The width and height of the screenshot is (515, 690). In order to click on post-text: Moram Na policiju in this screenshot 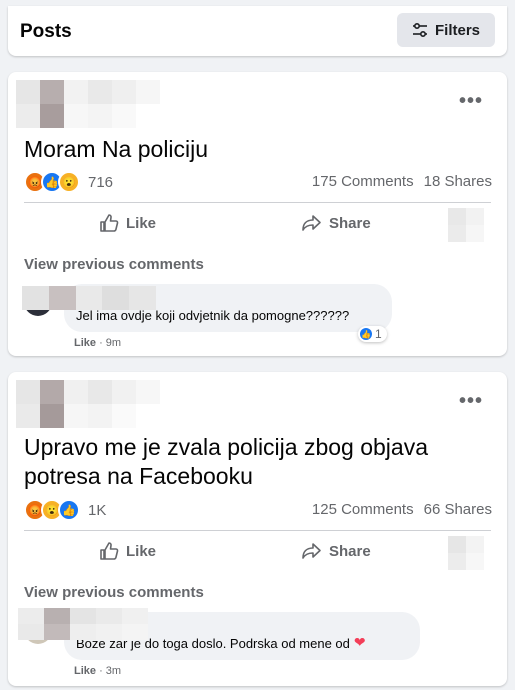, I will do `click(116, 149)`.